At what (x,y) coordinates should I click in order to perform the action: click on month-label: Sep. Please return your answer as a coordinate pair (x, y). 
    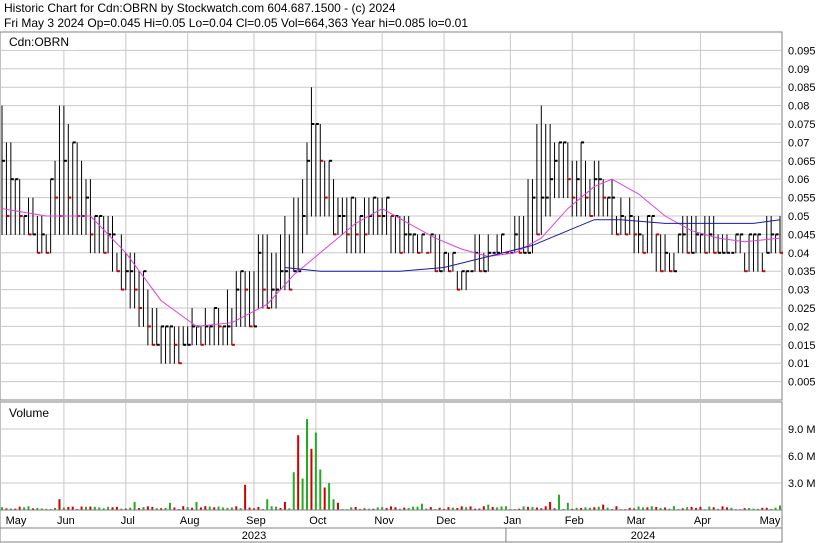
    Looking at the image, I should click on (256, 521).